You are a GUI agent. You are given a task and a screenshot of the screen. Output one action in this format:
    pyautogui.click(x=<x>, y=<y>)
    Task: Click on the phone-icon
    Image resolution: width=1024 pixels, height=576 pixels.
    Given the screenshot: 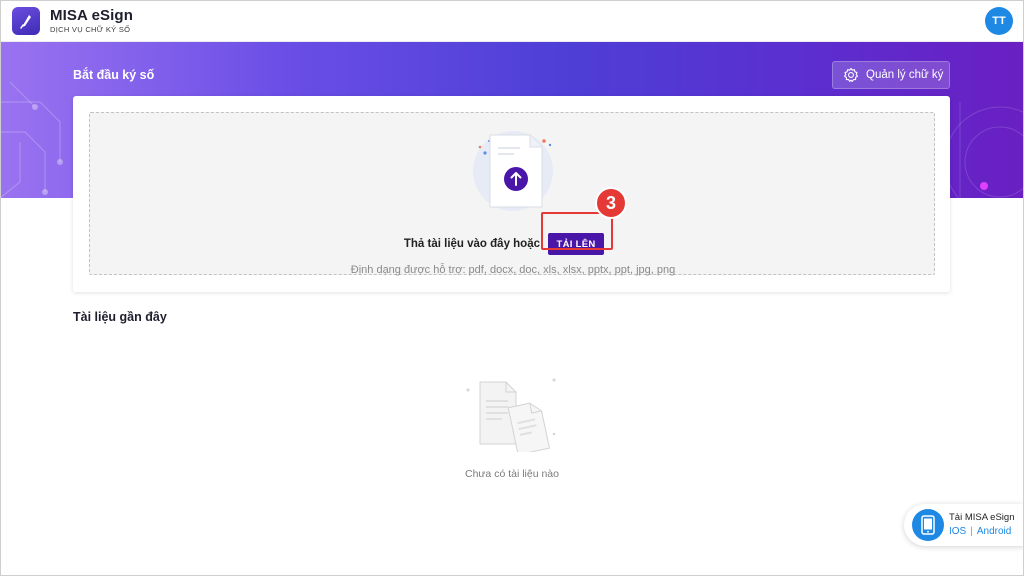 What is the action you would take?
    pyautogui.click(x=928, y=525)
    